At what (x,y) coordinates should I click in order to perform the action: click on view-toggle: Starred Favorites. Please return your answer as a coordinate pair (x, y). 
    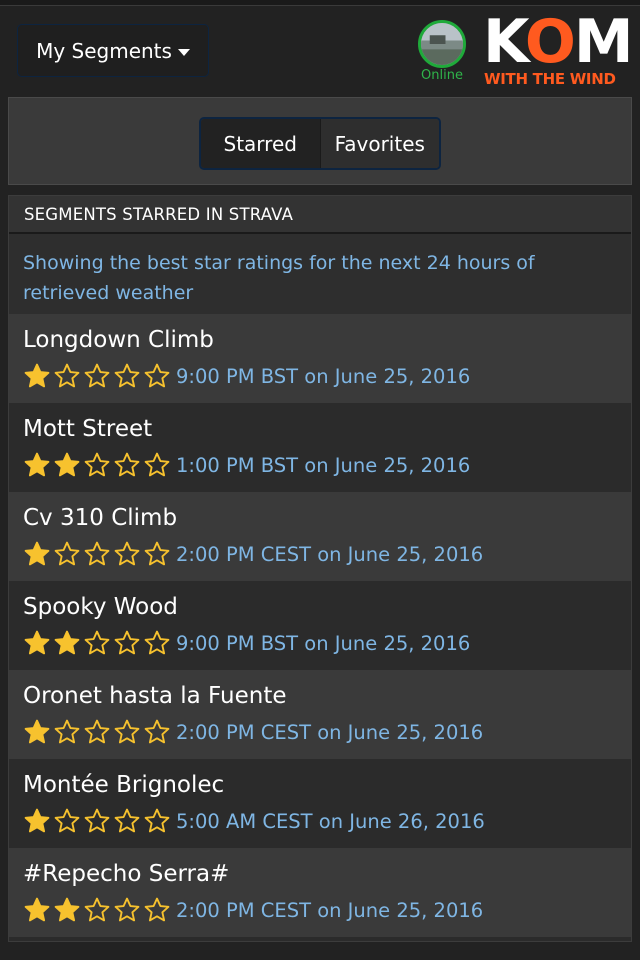
    Looking at the image, I should click on (320, 143).